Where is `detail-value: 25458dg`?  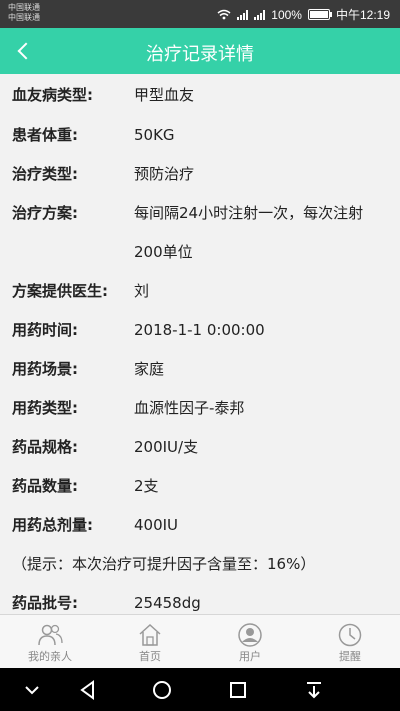 detail-value: 25458dg is located at coordinates (167, 603).